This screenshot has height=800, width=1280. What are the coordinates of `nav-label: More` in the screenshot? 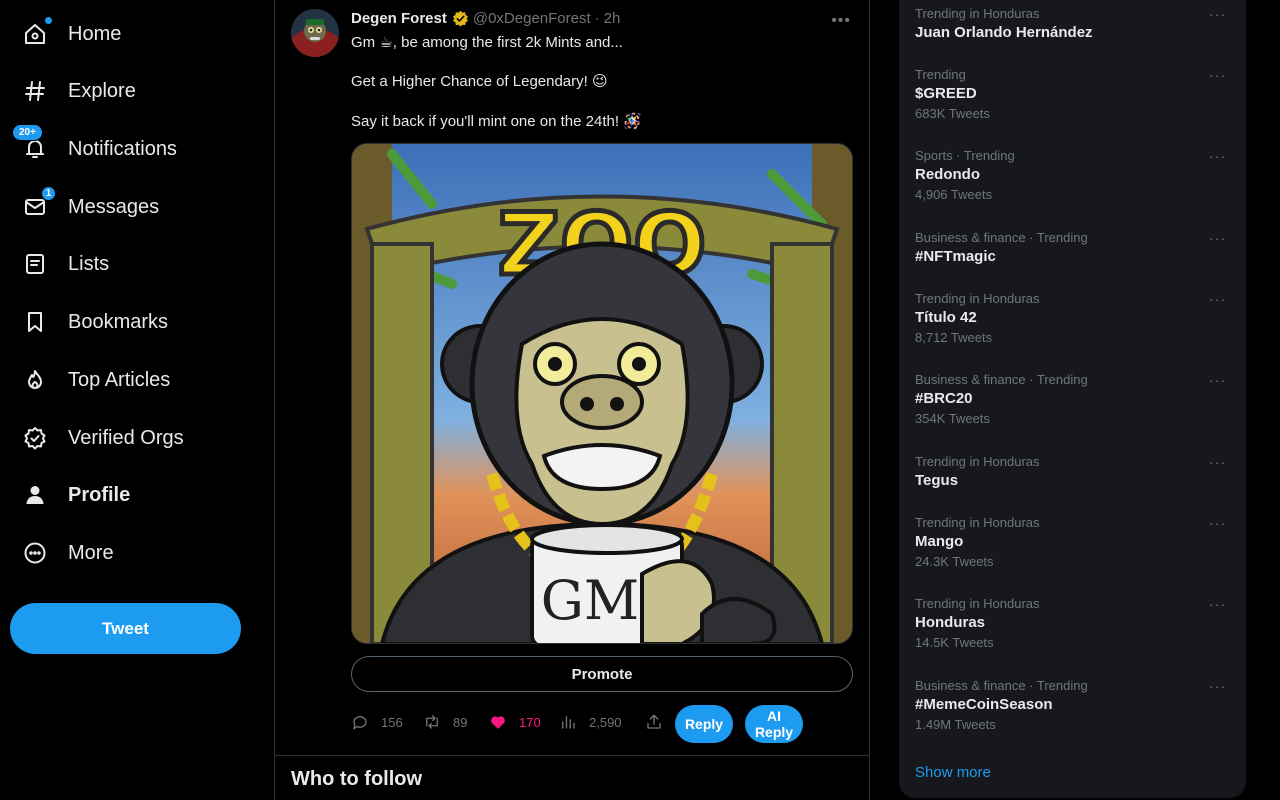 It's located at (91, 552).